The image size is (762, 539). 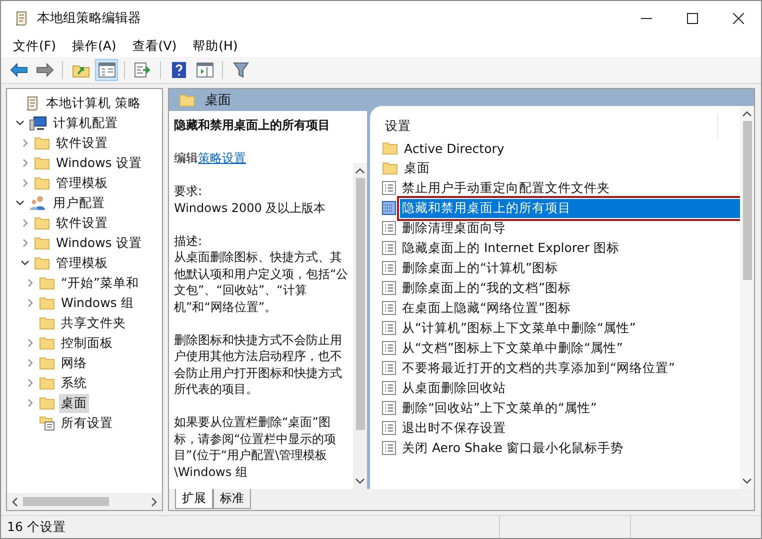 What do you see at coordinates (417, 168) in the screenshot?
I see `setting-item: 桌面` at bounding box center [417, 168].